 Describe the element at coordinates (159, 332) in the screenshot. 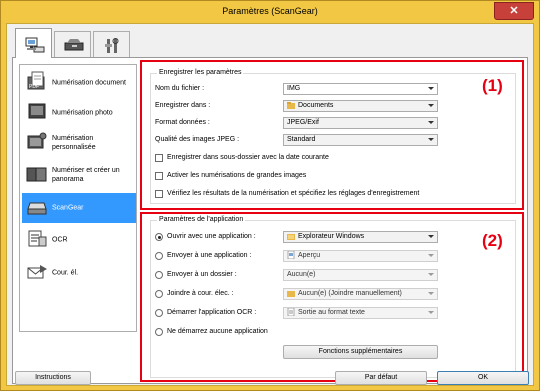

I see `no-app-radio` at that location.